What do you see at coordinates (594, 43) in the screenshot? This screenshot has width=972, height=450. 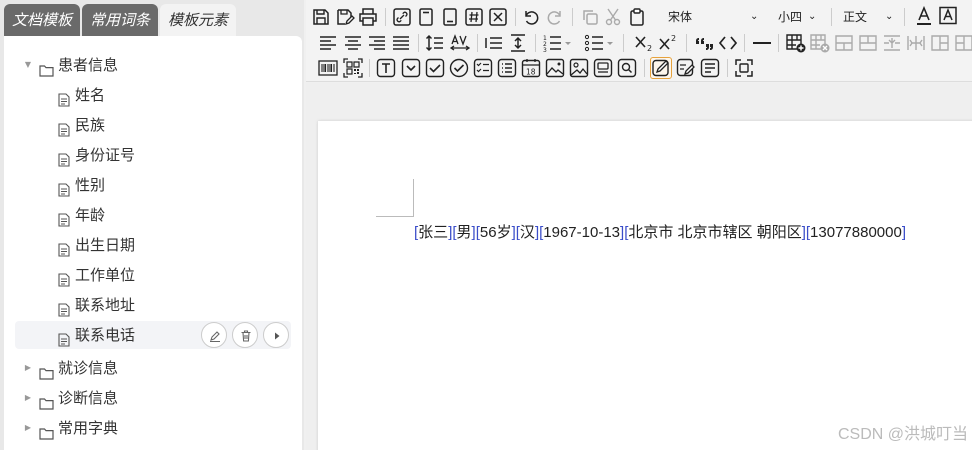 I see `bullet-list-icon` at bounding box center [594, 43].